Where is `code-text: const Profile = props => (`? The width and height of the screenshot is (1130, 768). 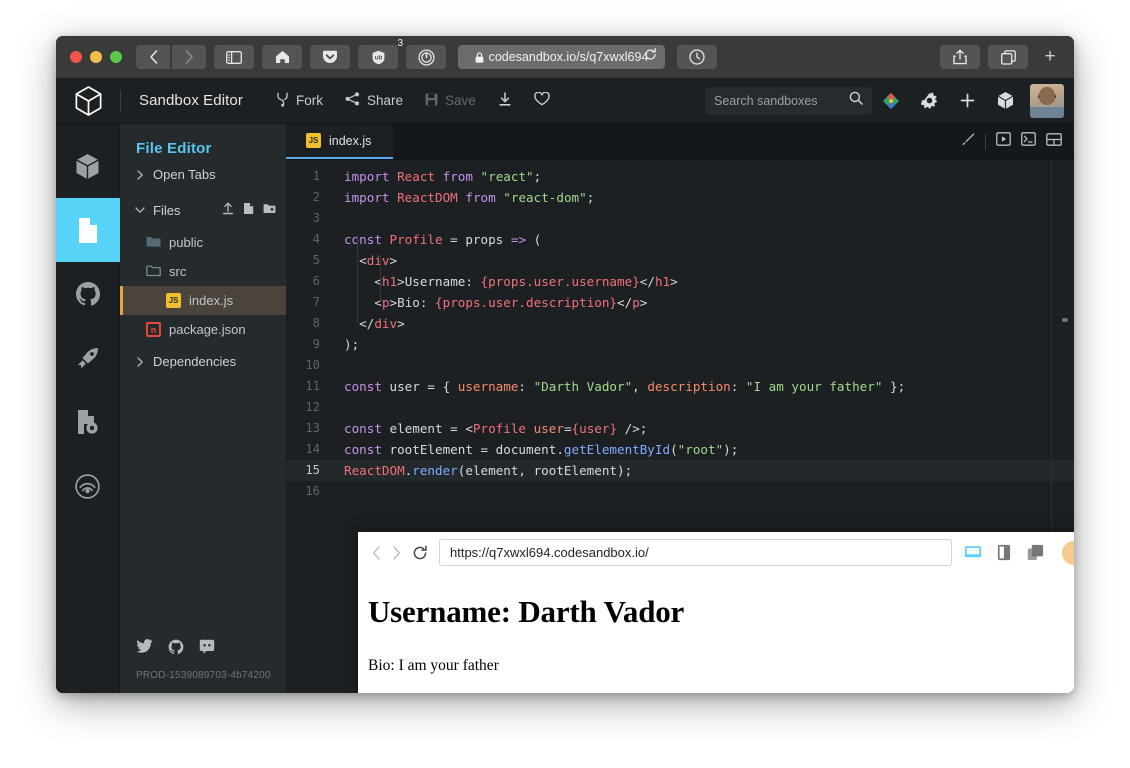 code-text: const Profile = props => ( is located at coordinates (443, 239).